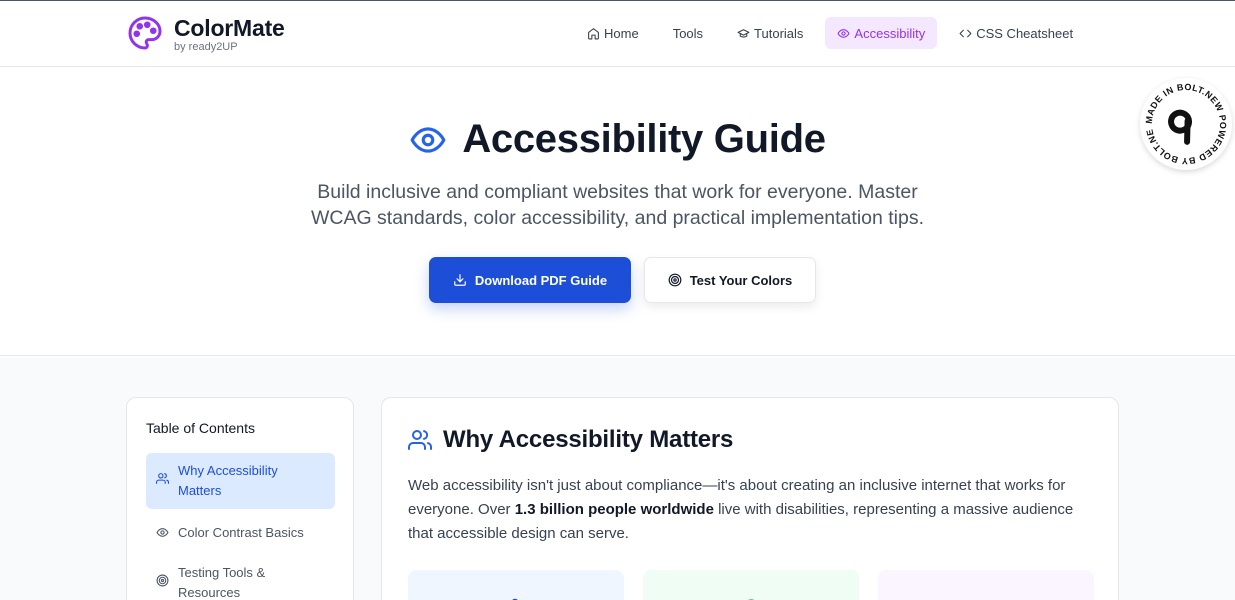  I want to click on nav-tutorials: Tutorials, so click(770, 33).